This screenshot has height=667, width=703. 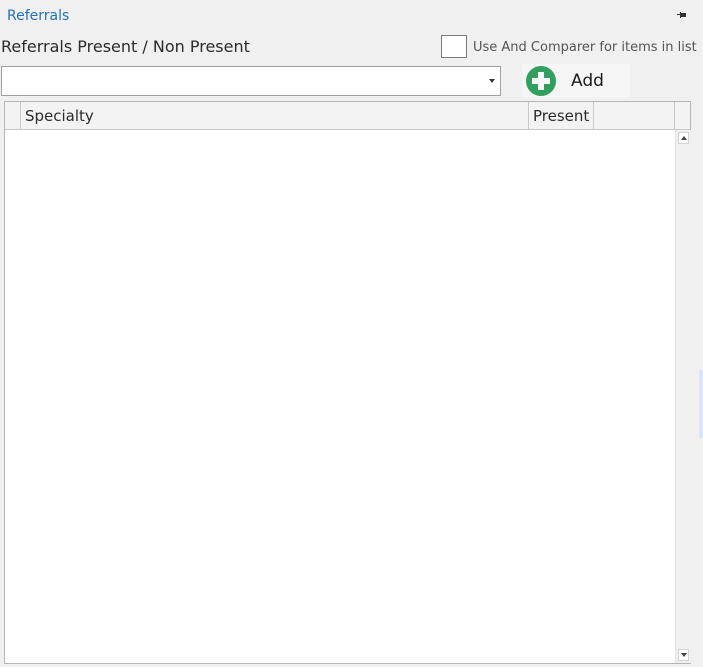 What do you see at coordinates (125, 46) in the screenshot?
I see `section-heading: Referrals Present / Non Present` at bounding box center [125, 46].